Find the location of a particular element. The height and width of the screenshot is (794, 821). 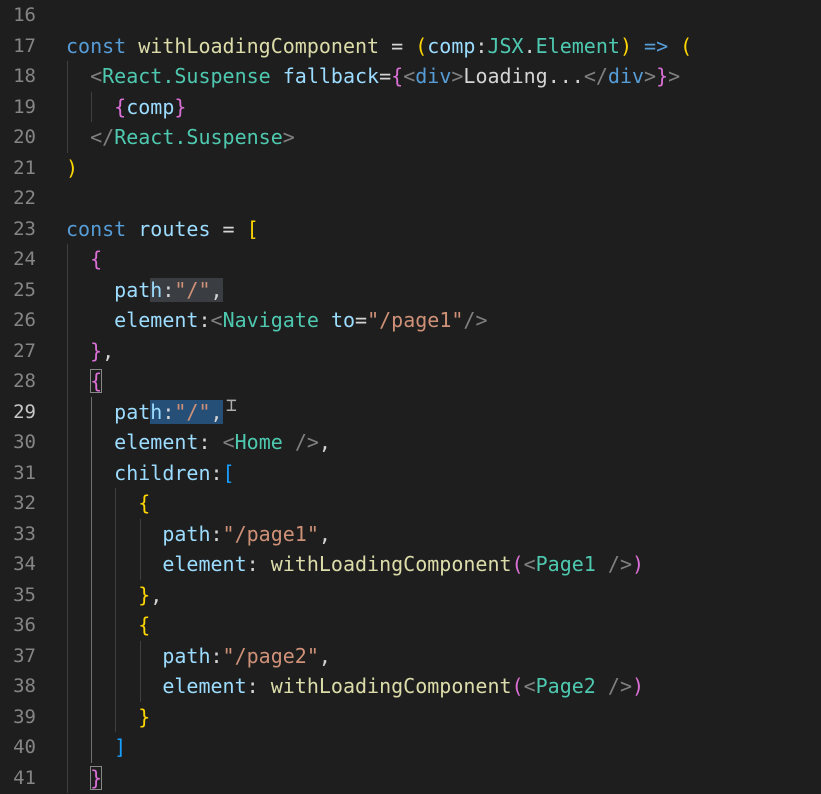

code-text: path:"/page1", is located at coordinates (198, 534).